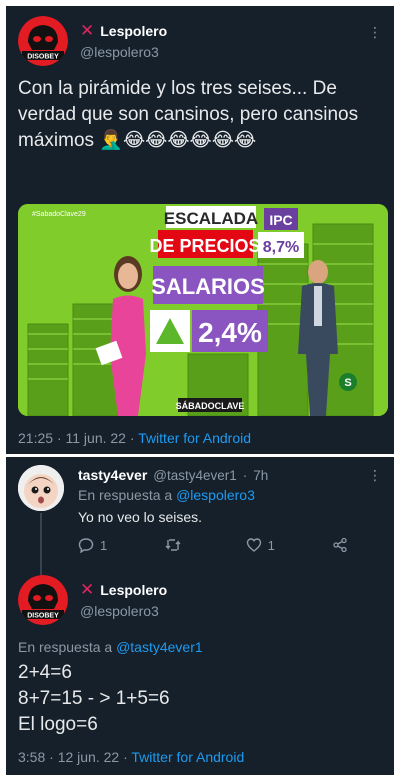 Image resolution: width=400 pixels, height=781 pixels. I want to click on reply-actions-bar: 1 1, so click(213, 545).